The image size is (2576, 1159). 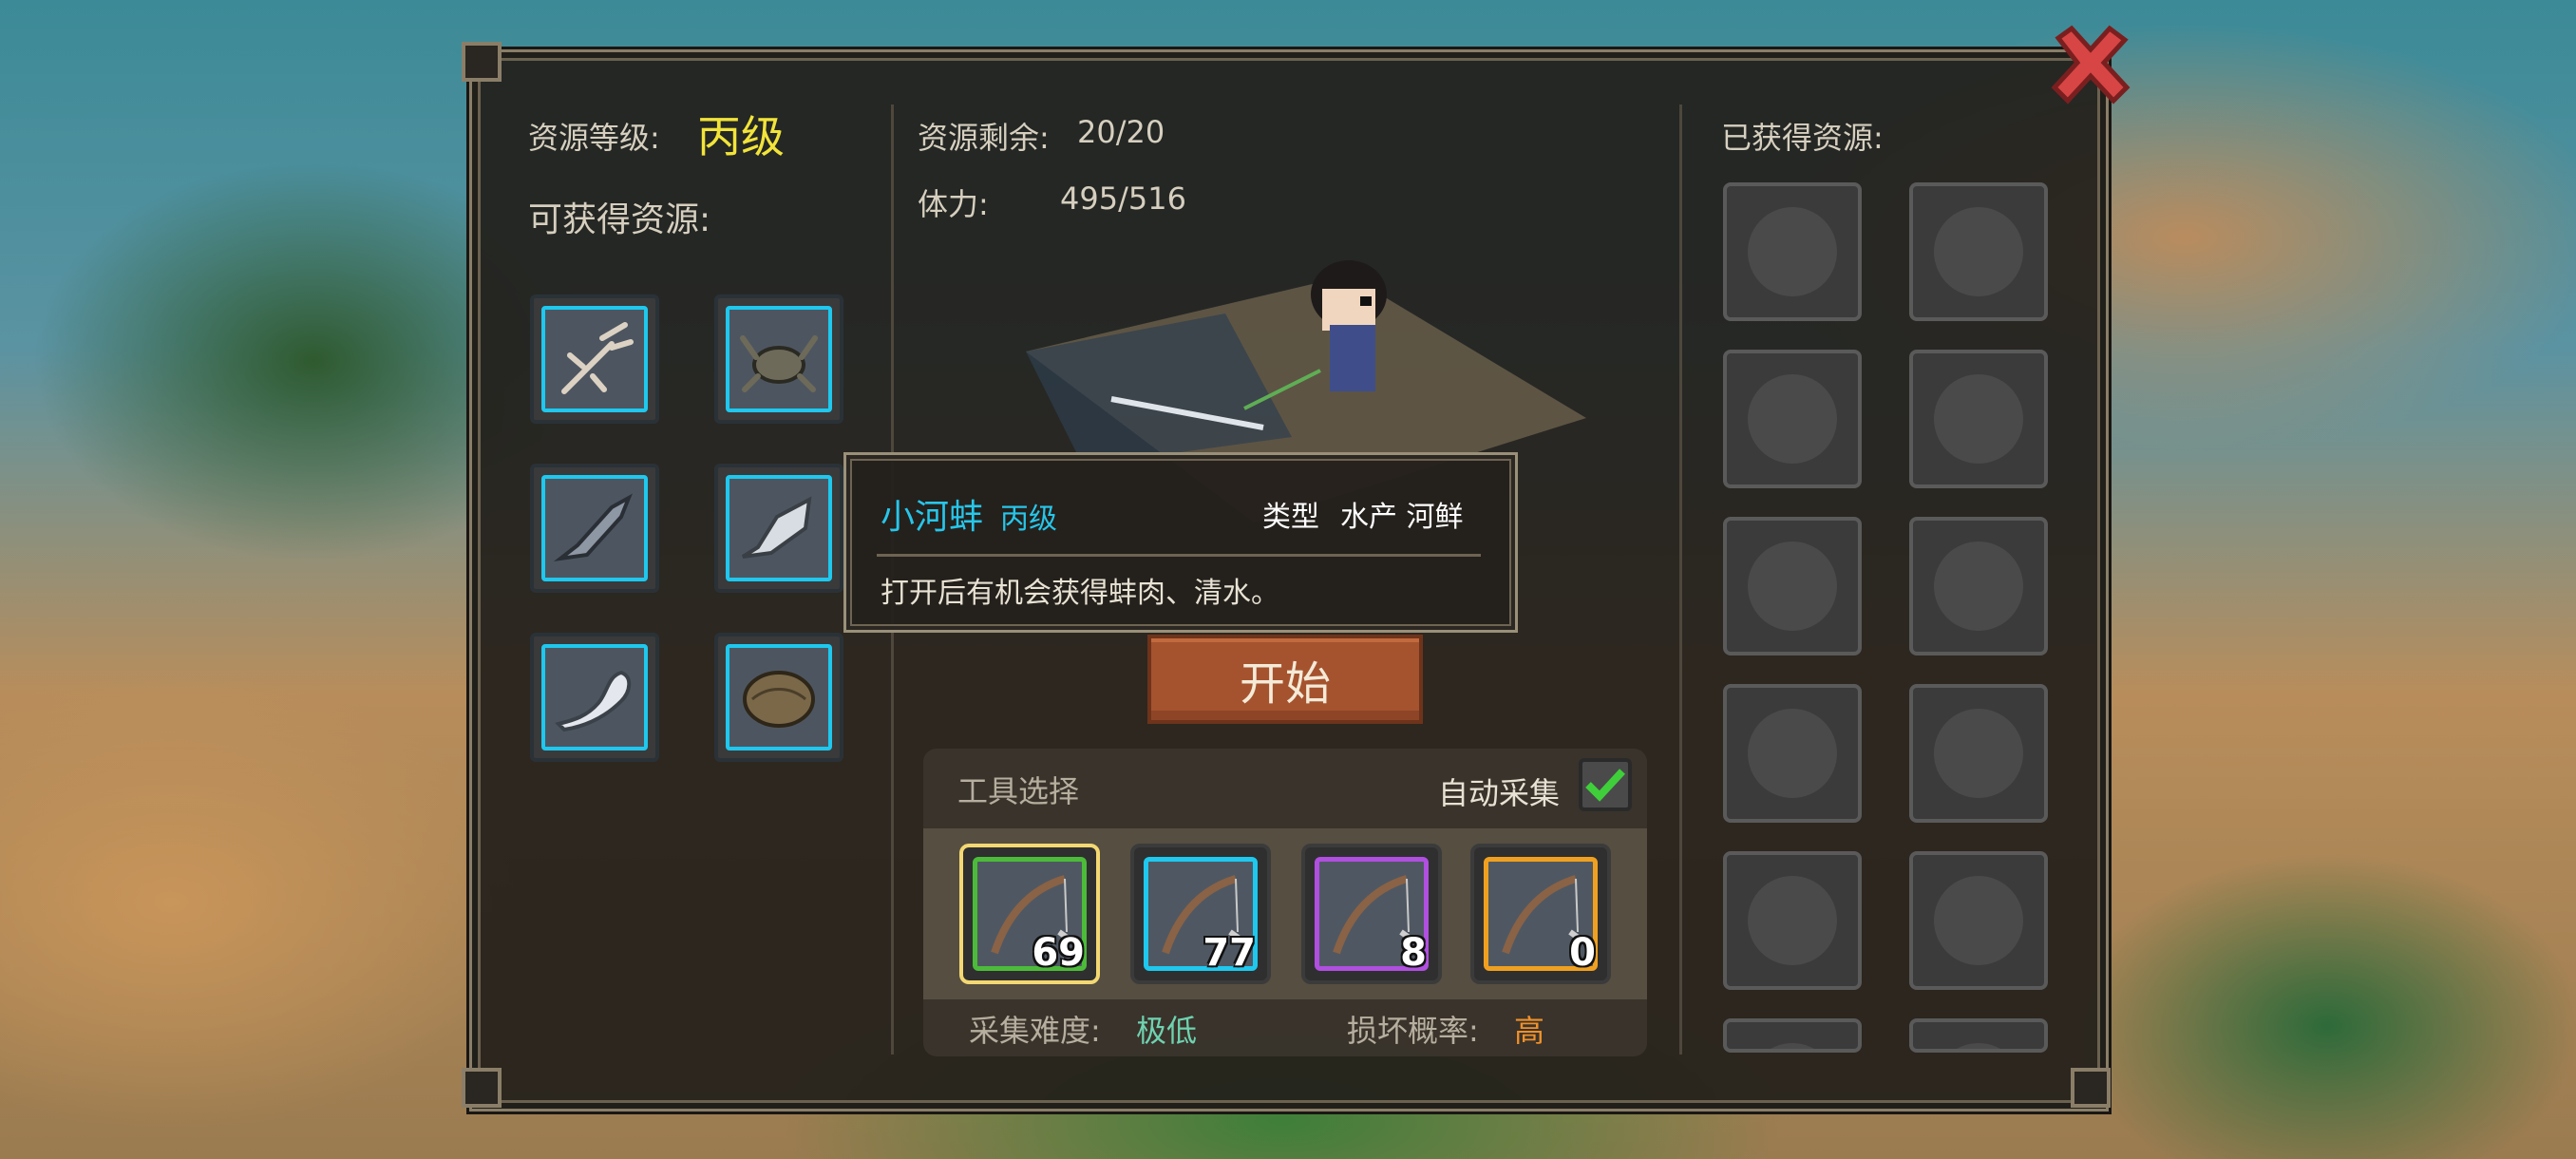 I want to click on tool-selection-title: 工具选择, so click(x=1018, y=791).